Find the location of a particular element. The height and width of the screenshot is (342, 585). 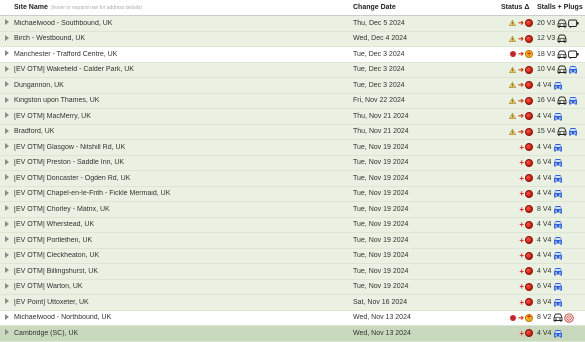

site-name: [EV OTM] Glasgow - Nitshill Rd, UK is located at coordinates (70, 147).